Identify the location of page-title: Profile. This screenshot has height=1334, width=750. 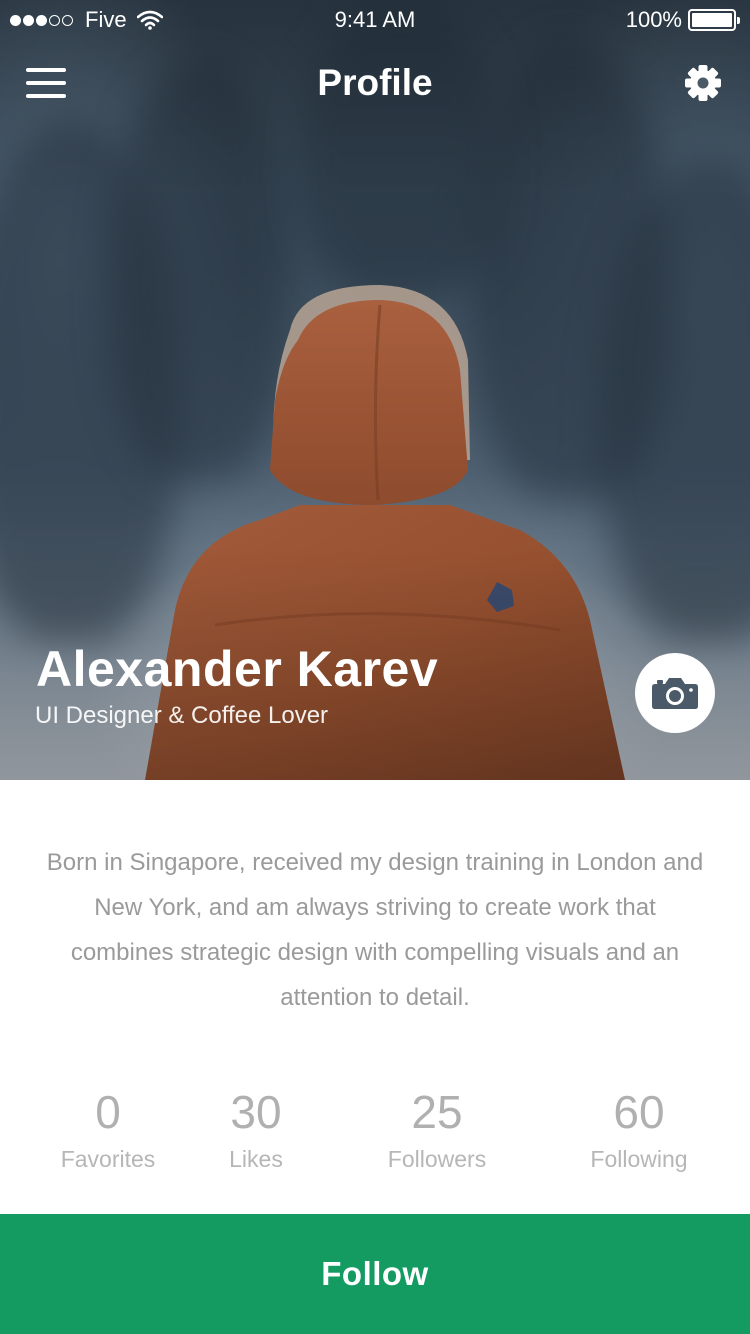
(375, 82).